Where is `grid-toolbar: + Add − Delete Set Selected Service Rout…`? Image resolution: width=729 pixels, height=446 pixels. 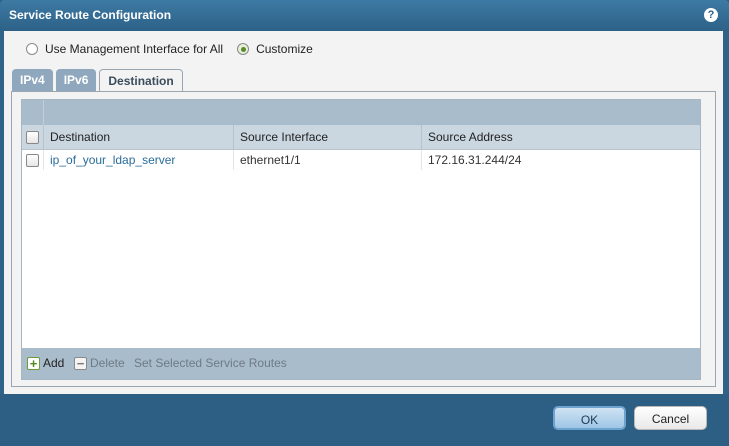
grid-toolbar: + Add − Delete Set Selected Service Rout… is located at coordinates (361, 363).